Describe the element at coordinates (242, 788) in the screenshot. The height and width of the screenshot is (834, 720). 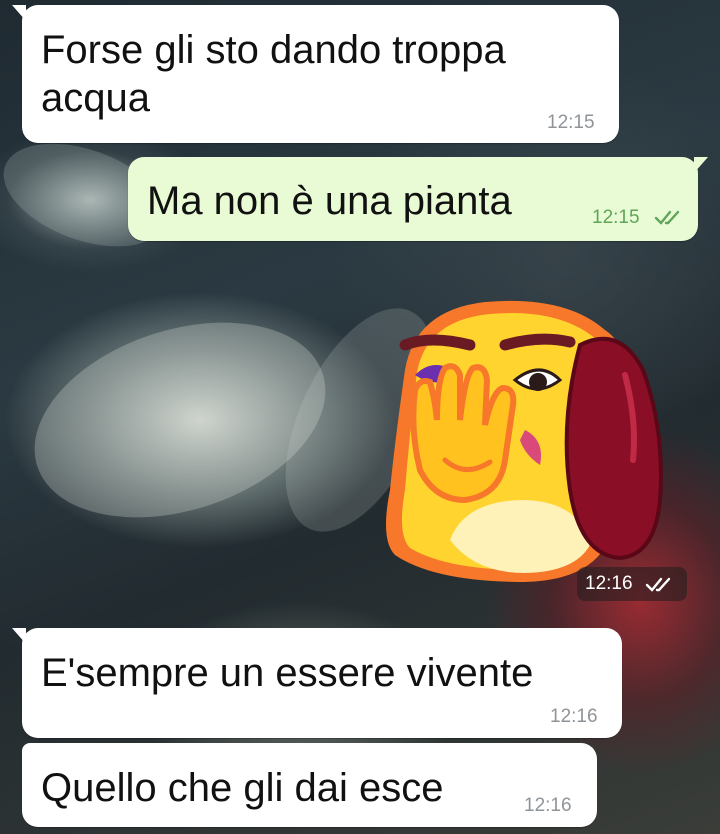
I see `message-text: Quello che gli dai esce` at that location.